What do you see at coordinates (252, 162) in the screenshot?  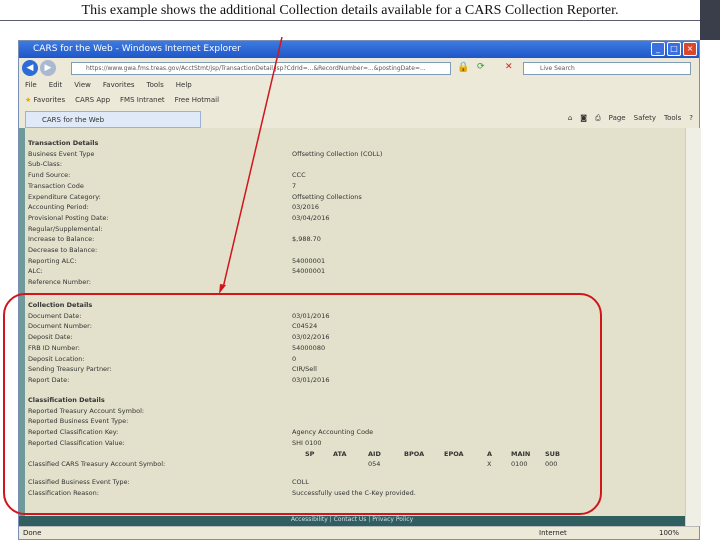 I see `arrow-line` at bounding box center [252, 162].